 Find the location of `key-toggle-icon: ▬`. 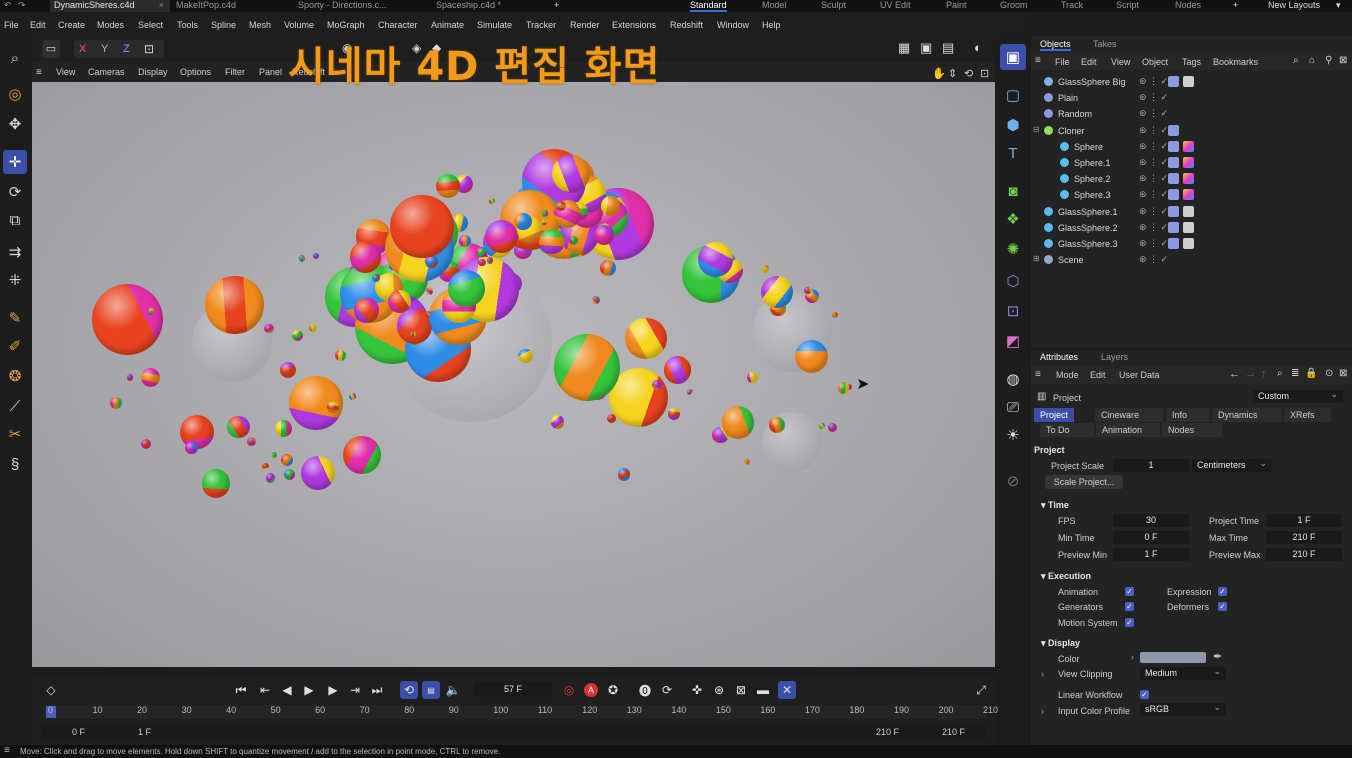

key-toggle-icon: ▬ is located at coordinates (763, 690).